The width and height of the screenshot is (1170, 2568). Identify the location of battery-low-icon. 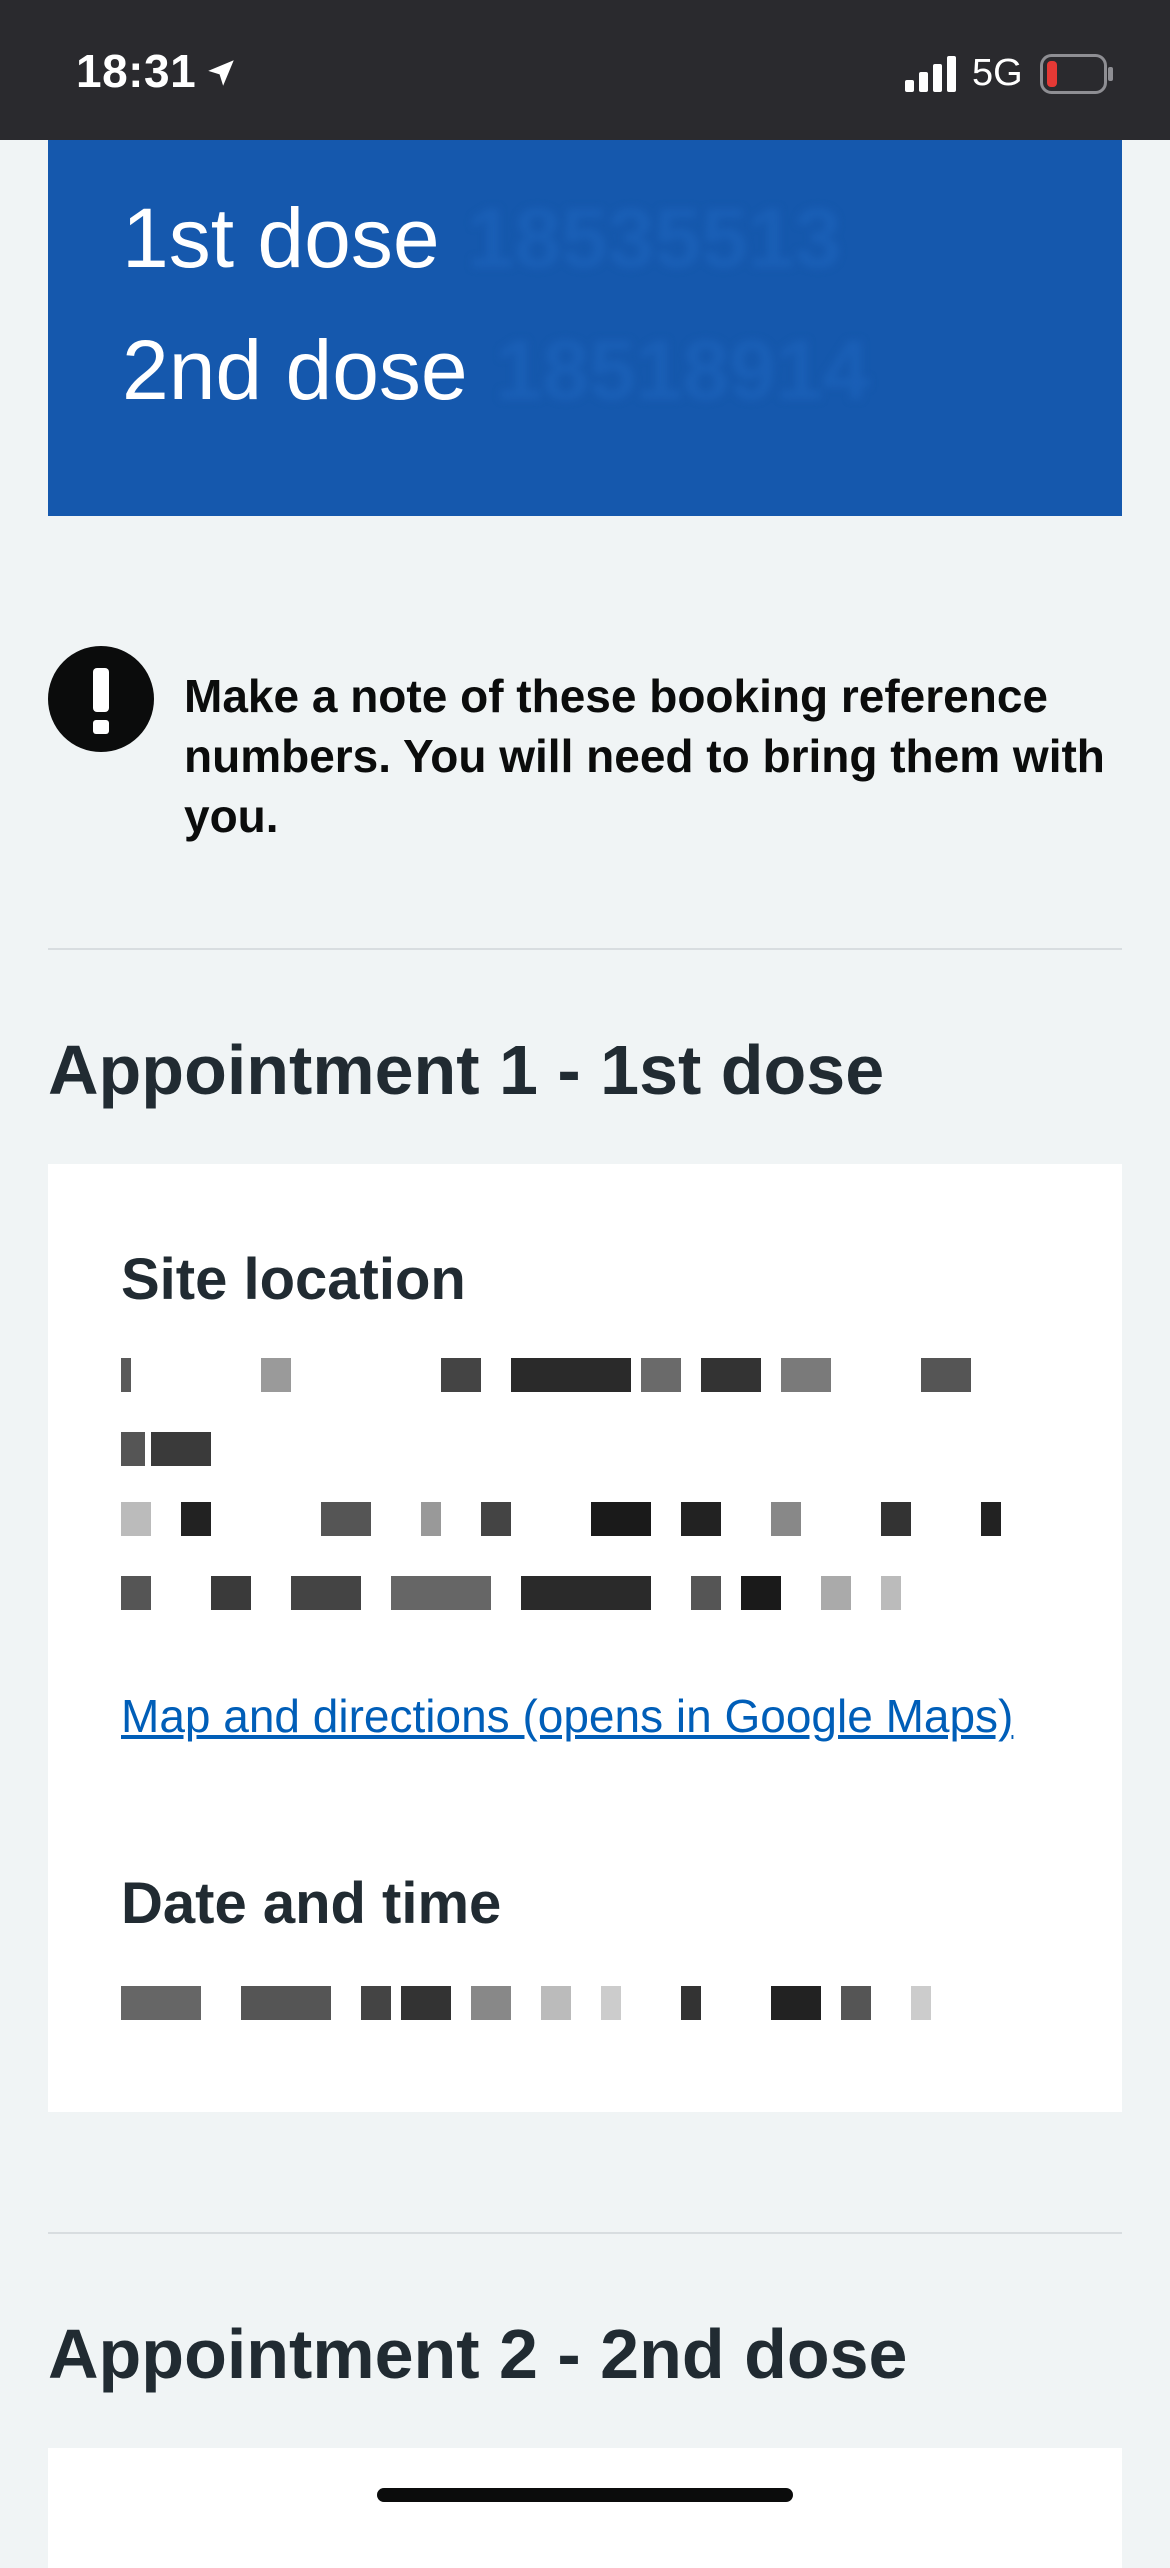
(1076, 74).